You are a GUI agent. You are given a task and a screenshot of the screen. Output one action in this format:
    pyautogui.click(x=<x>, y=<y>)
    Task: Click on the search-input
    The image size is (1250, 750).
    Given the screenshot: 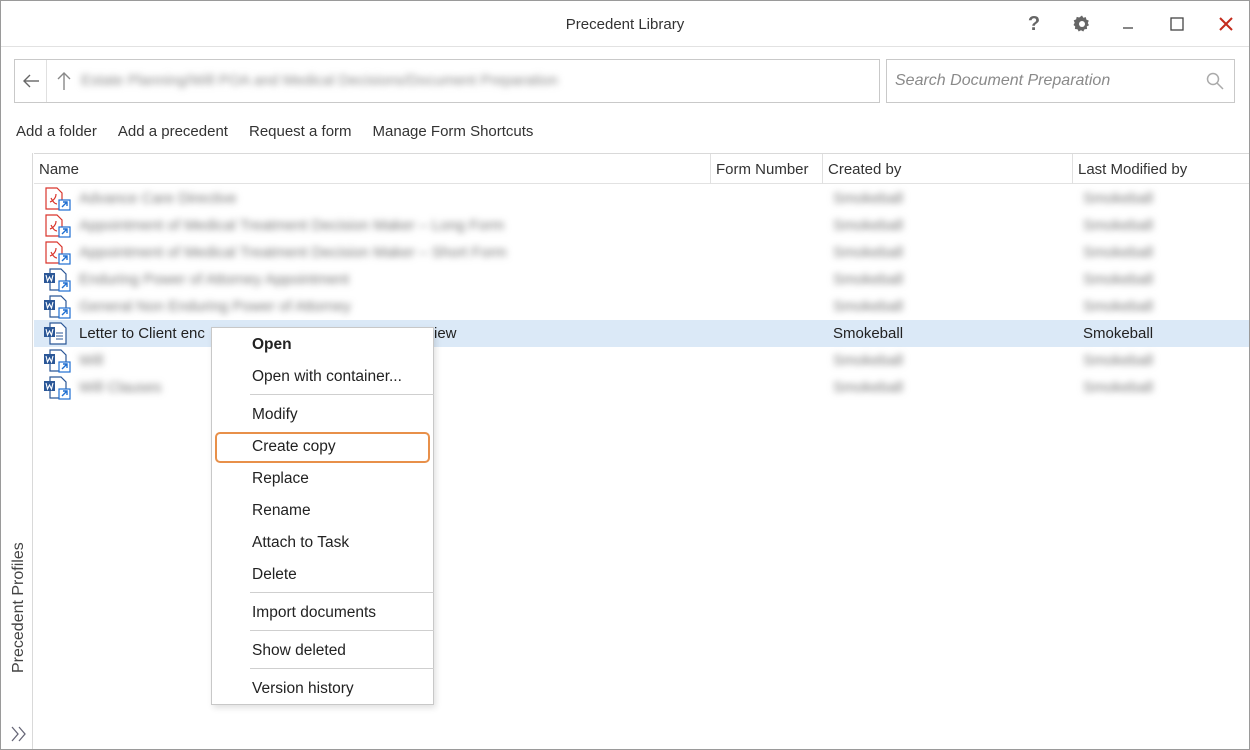 What is the action you would take?
    pyautogui.click(x=1045, y=81)
    